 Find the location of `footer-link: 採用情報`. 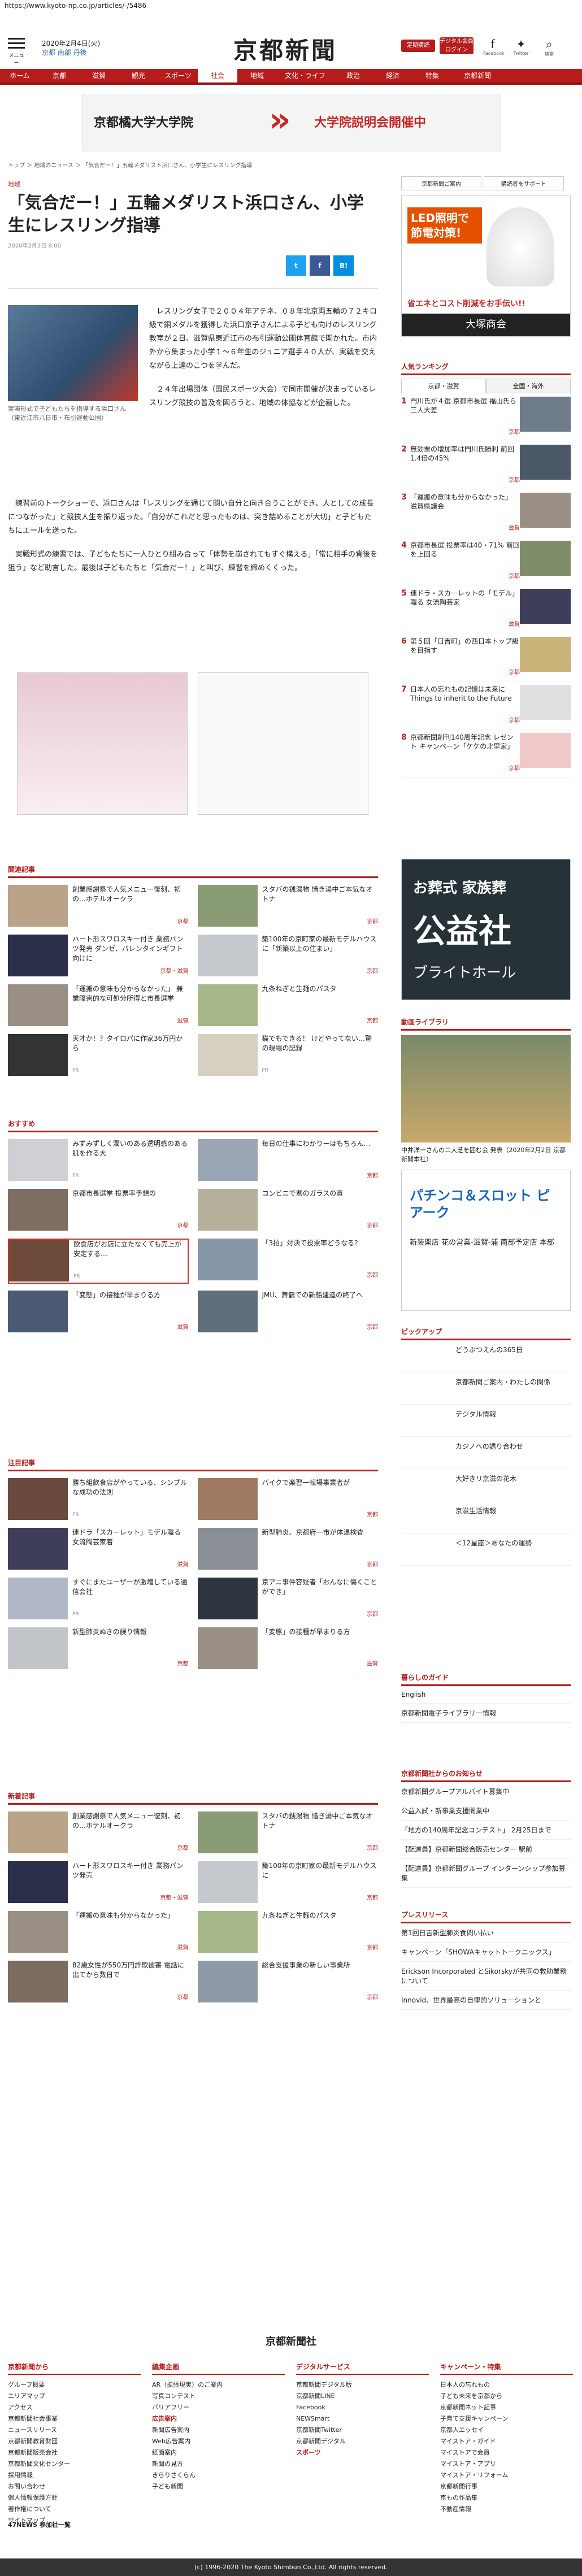

footer-link: 採用情報 is located at coordinates (74, 2475).